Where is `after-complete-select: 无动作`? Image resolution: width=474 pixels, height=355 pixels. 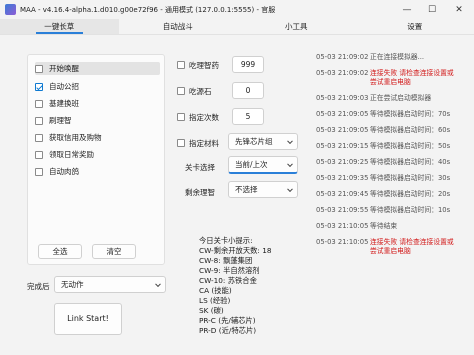 after-complete-select: 无动作 is located at coordinates (110, 284).